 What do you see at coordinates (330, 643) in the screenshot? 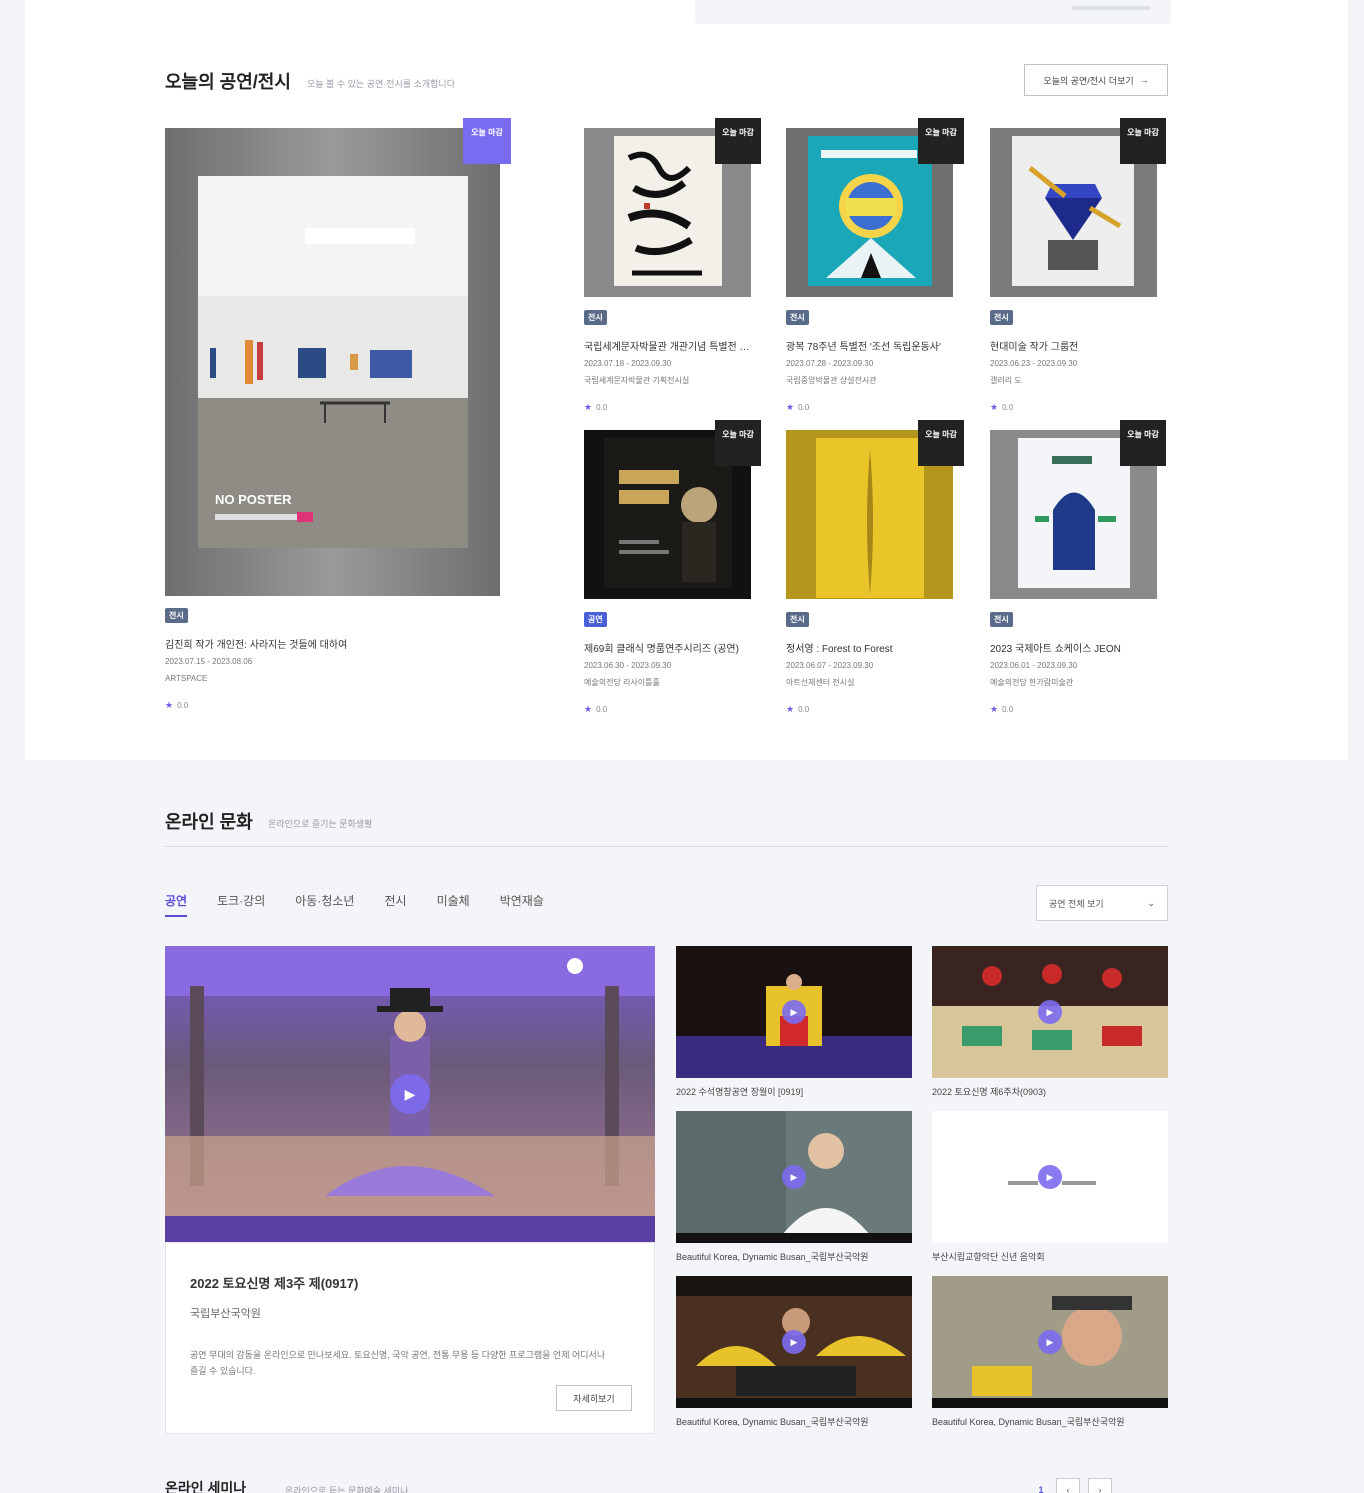
I see `card-title: 김진희 작가 개인전: 사라지는 것들에 대하여` at bounding box center [330, 643].